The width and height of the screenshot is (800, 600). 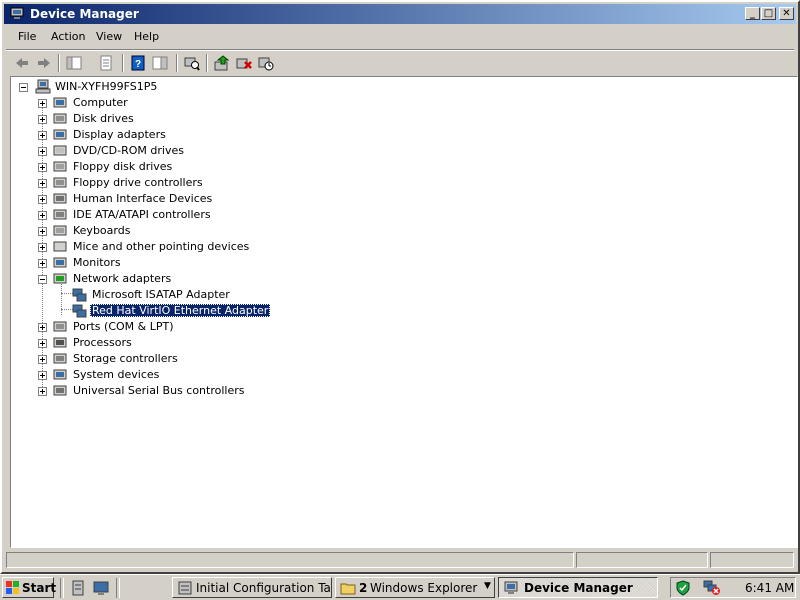 What do you see at coordinates (62, 588) in the screenshot?
I see `taskbar-separator` at bounding box center [62, 588].